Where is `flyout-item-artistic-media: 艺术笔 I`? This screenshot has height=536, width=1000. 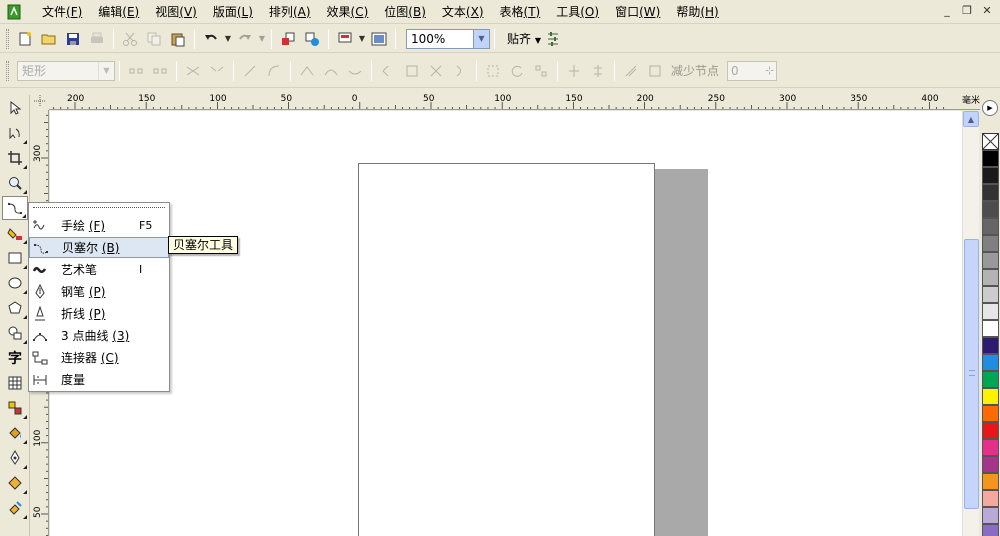 flyout-item-artistic-media: 艺术笔 I is located at coordinates (99, 269).